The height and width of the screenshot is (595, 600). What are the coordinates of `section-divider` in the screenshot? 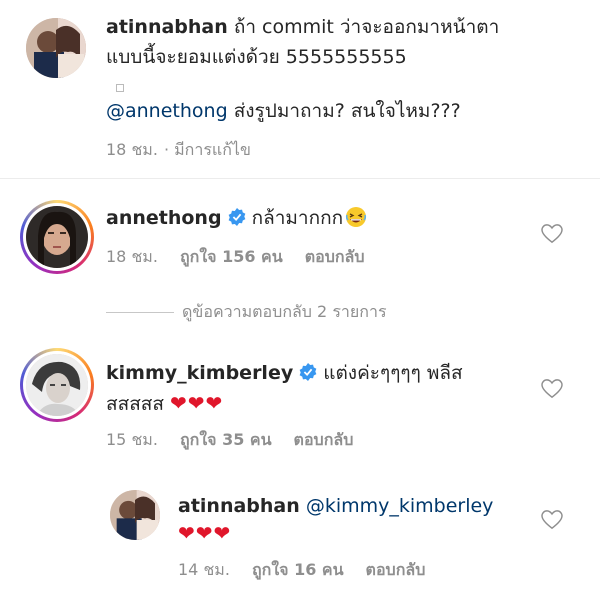 It's located at (300, 178).